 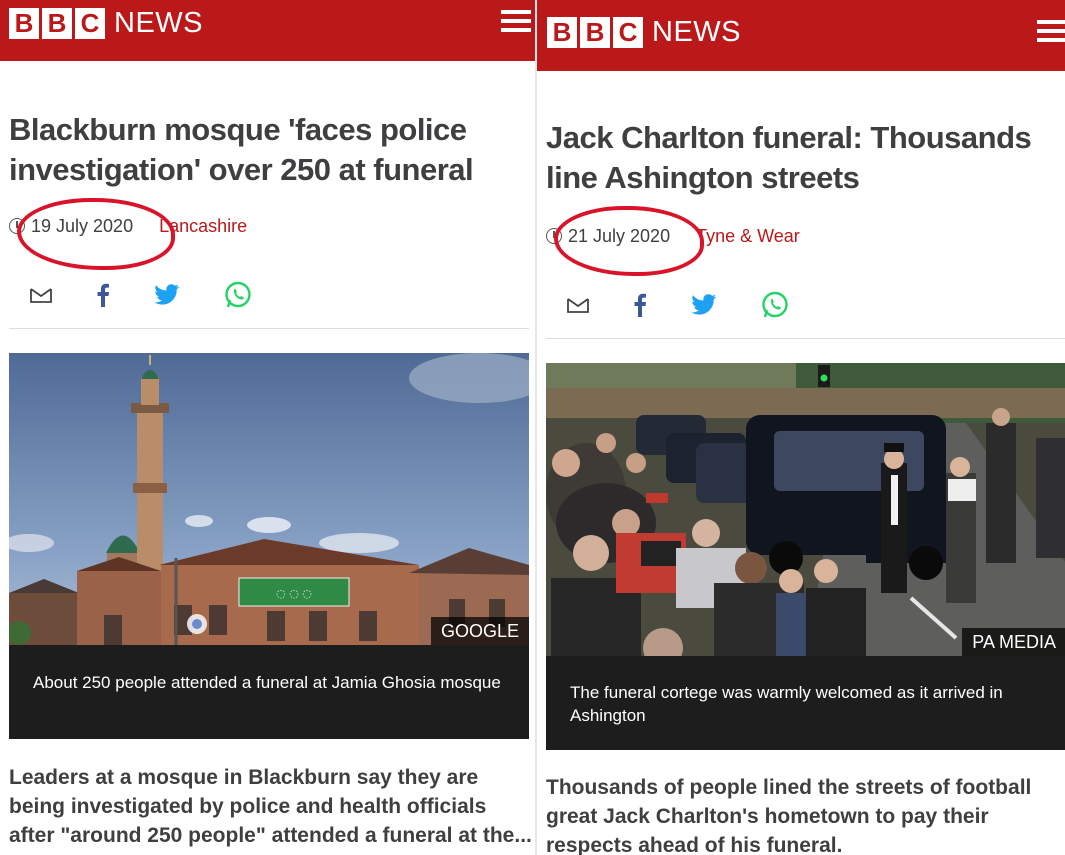 What do you see at coordinates (748, 236) in the screenshot?
I see `region-link: Tyne & Wear` at bounding box center [748, 236].